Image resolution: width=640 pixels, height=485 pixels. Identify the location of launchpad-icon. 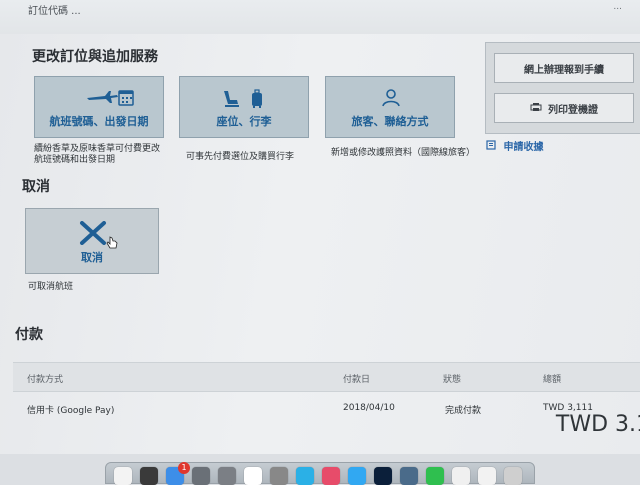
(201, 476).